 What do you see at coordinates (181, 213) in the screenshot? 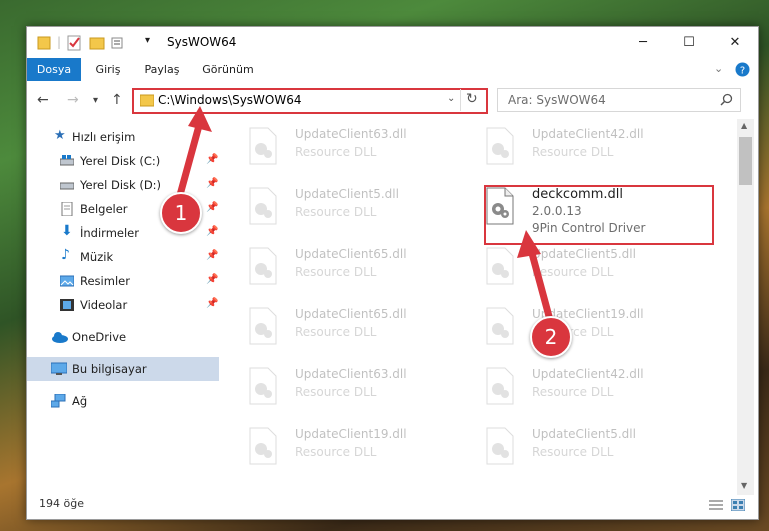
I see `step-badge-1: 1` at bounding box center [181, 213].